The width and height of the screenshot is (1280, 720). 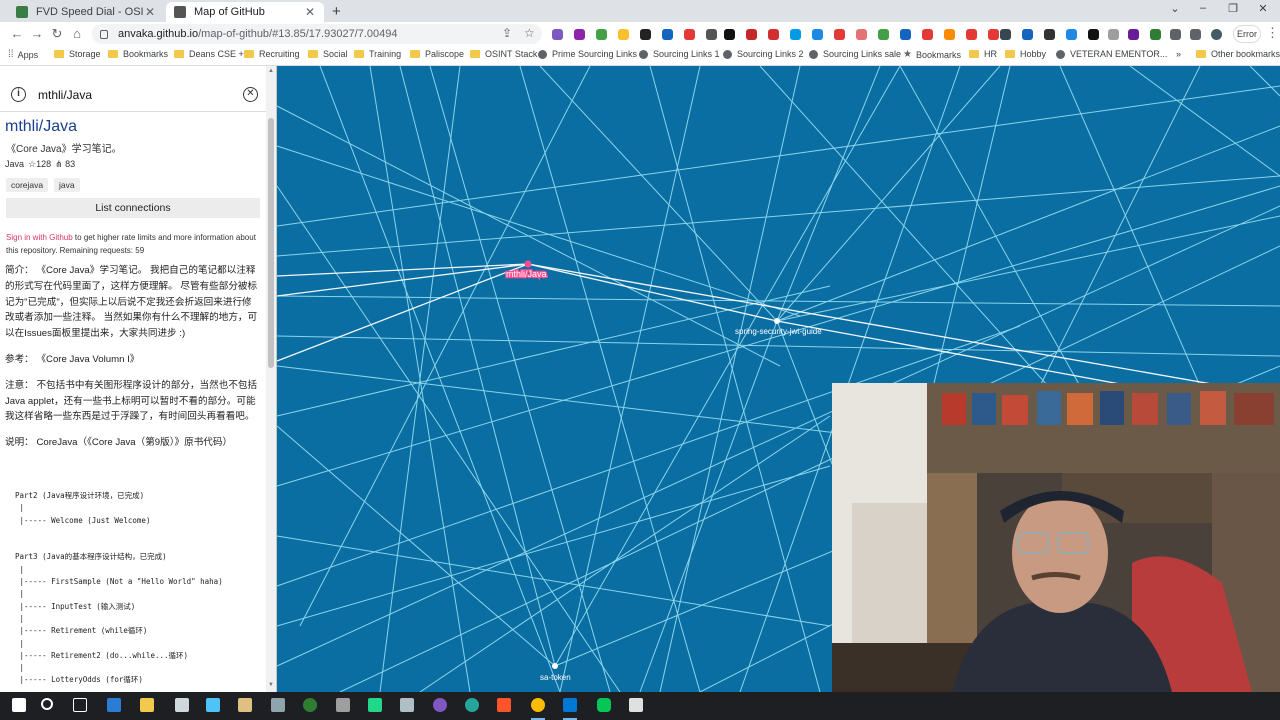 What do you see at coordinates (507, 33) in the screenshot?
I see `share-icon: ⇪` at bounding box center [507, 33].